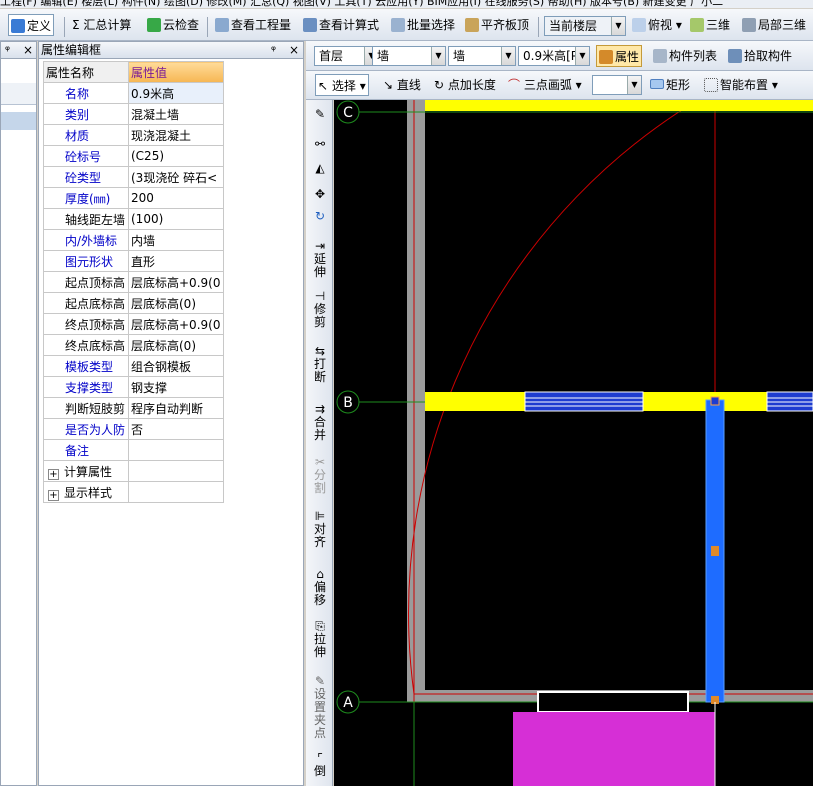 The image size is (813, 786). I want to click on property-row: 轴线距左墙 (100), so click(133, 219).